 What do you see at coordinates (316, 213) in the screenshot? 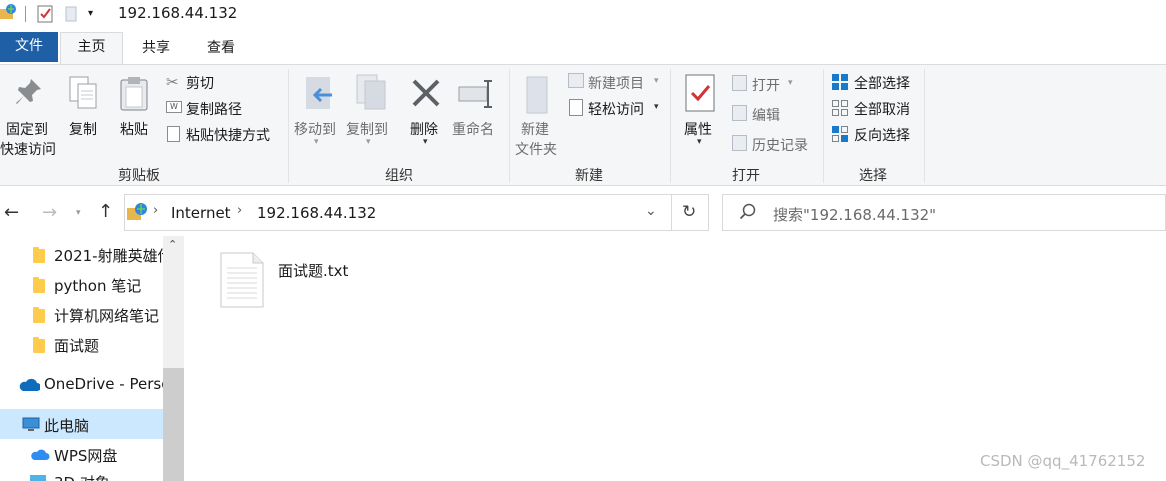
I see `breadcrumb-current: 192.168.44.132` at bounding box center [316, 213].